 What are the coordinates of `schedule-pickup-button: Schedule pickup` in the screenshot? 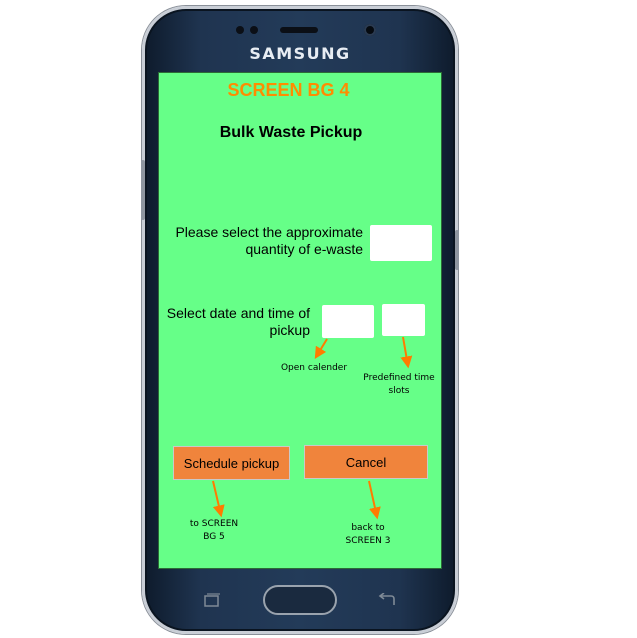 It's located at (231, 463).